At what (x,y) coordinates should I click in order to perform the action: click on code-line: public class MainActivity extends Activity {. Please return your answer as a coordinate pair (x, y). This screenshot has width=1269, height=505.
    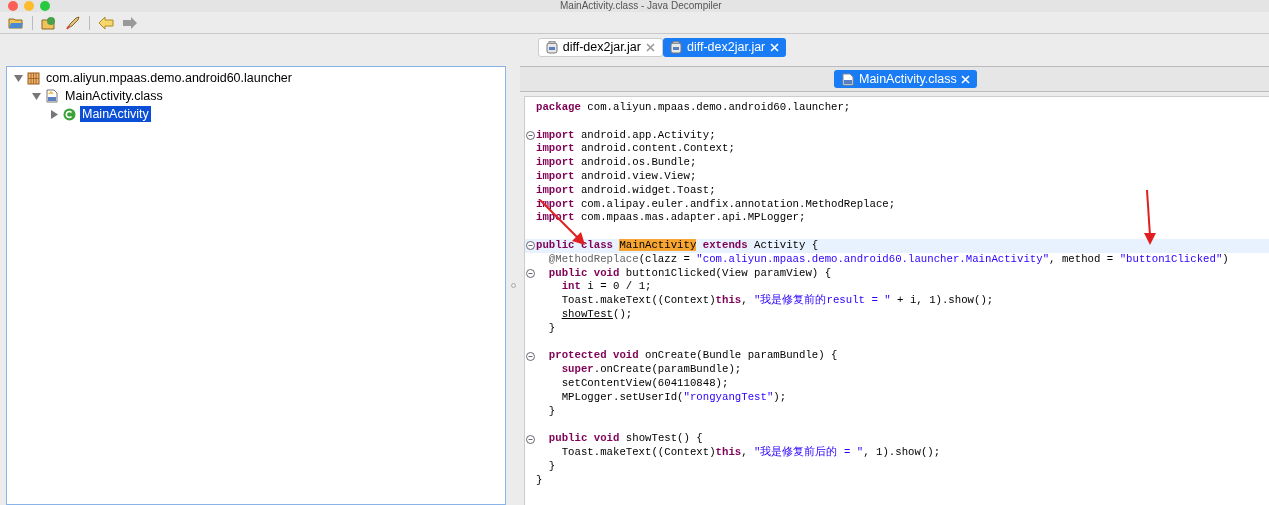
    Looking at the image, I should click on (677, 245).